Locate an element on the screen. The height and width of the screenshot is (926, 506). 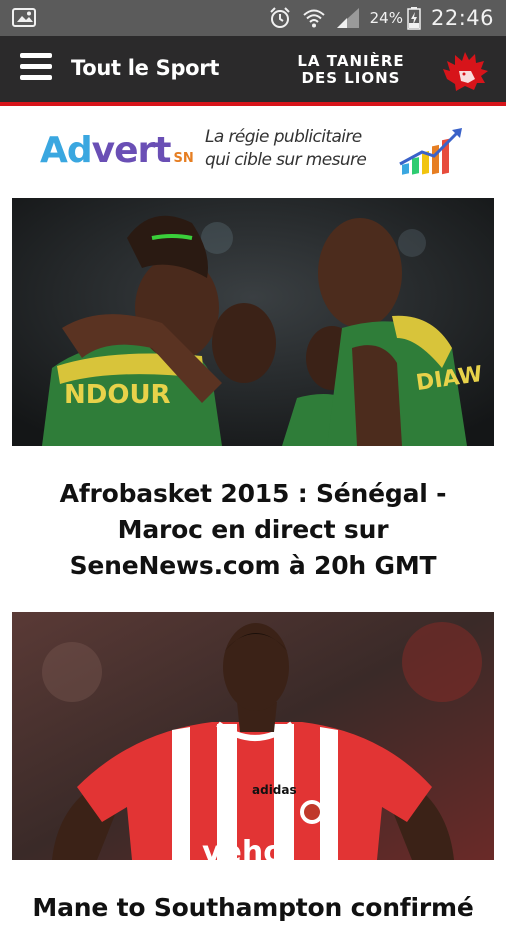
alarm-clock-icon is located at coordinates (280, 18).